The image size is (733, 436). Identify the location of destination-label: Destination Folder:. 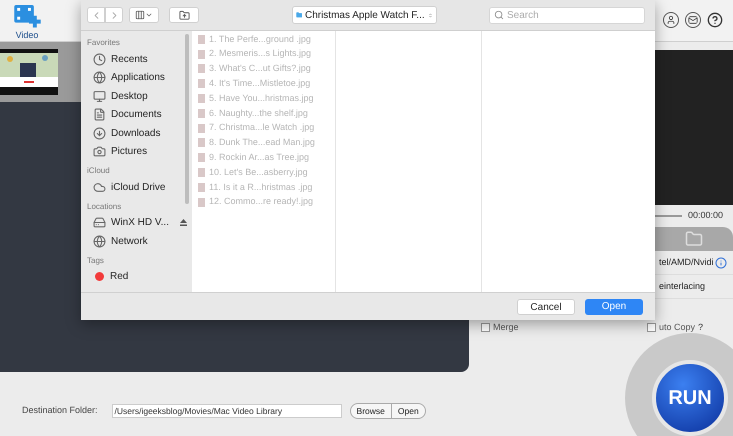
(60, 411).